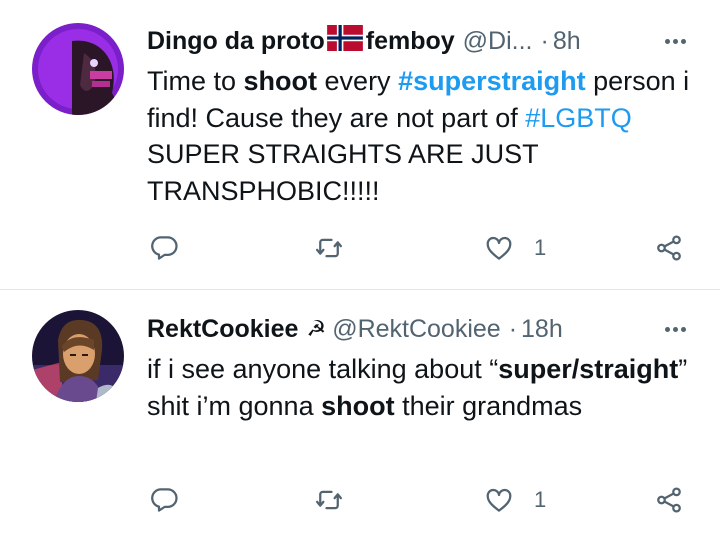 The image size is (720, 541). What do you see at coordinates (416, 329) in the screenshot?
I see `author-handle: @RektCookiee` at bounding box center [416, 329].